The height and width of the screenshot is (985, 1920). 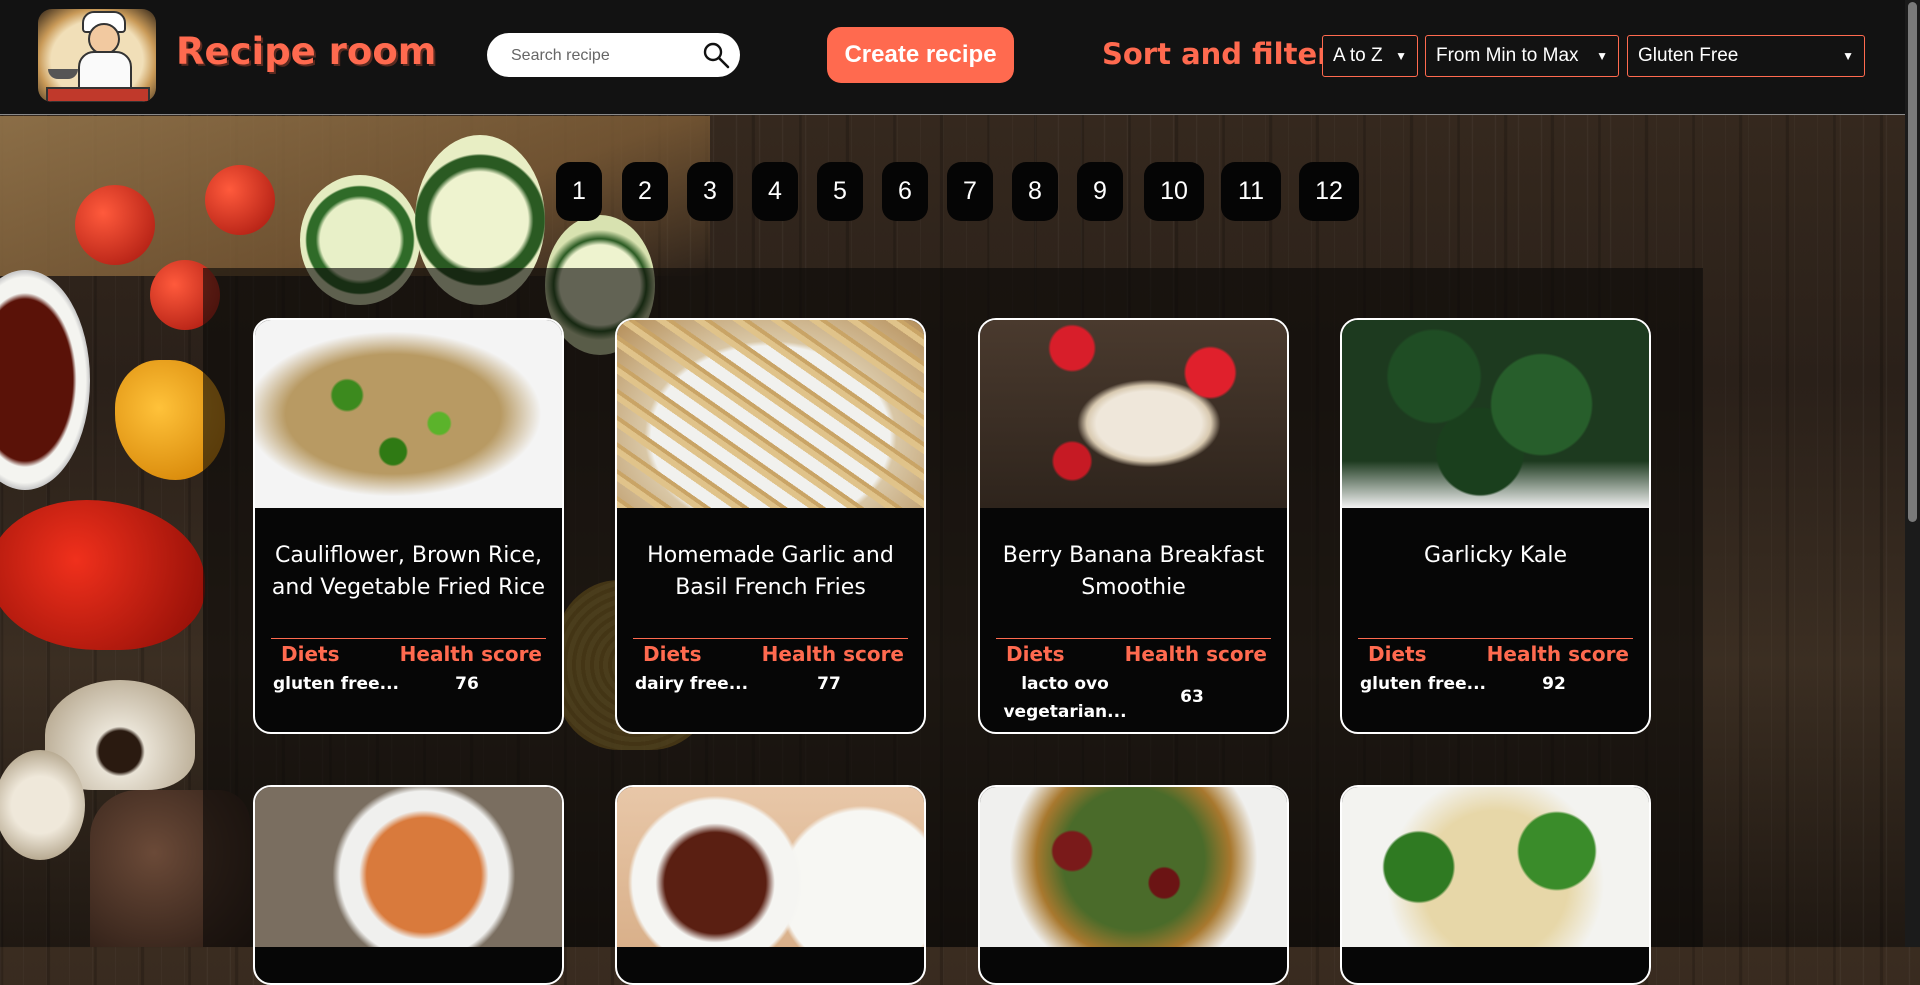 I want to click on health-score-value: 76, so click(x=467, y=684).